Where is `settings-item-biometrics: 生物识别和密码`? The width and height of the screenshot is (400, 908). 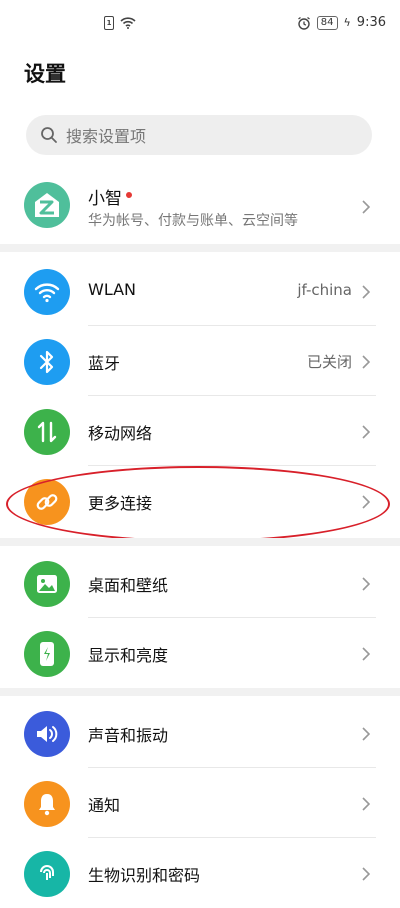 settings-item-biometrics: 生物识别和密码 is located at coordinates (200, 873).